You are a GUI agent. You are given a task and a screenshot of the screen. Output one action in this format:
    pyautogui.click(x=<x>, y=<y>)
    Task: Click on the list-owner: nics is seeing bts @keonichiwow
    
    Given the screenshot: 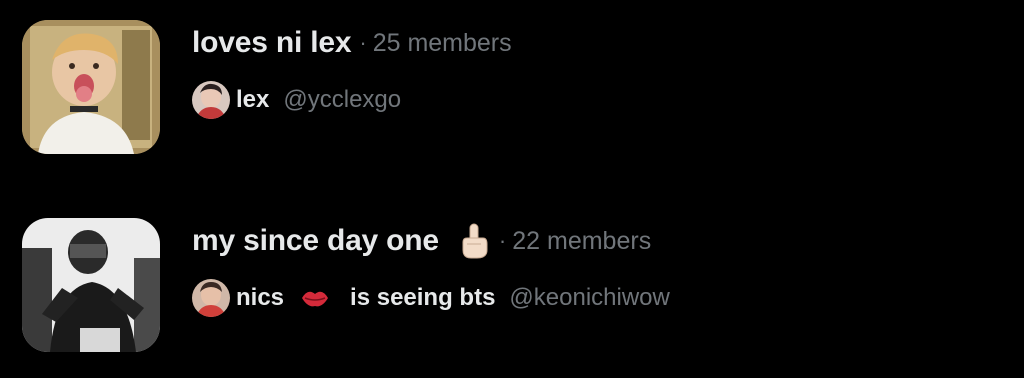 What is the action you would take?
    pyautogui.click(x=431, y=298)
    